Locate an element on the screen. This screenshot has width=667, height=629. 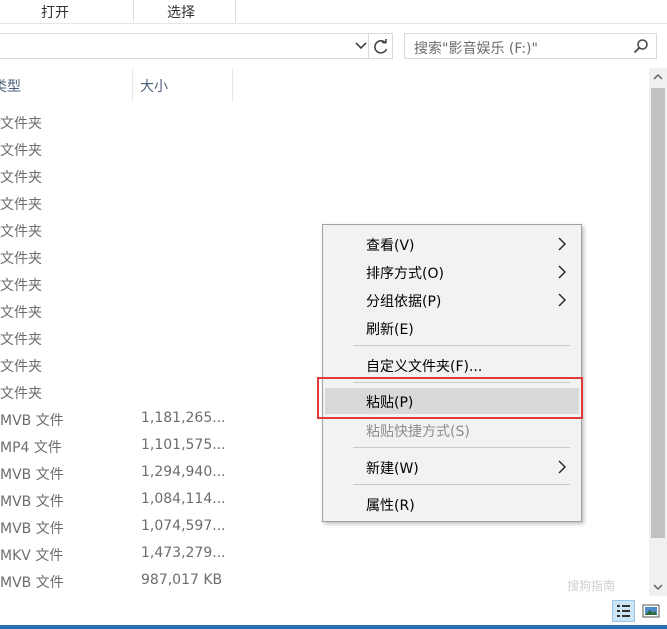
menu-item-paste-shortcut: 粘贴快捷方式(S) is located at coordinates (452, 430).